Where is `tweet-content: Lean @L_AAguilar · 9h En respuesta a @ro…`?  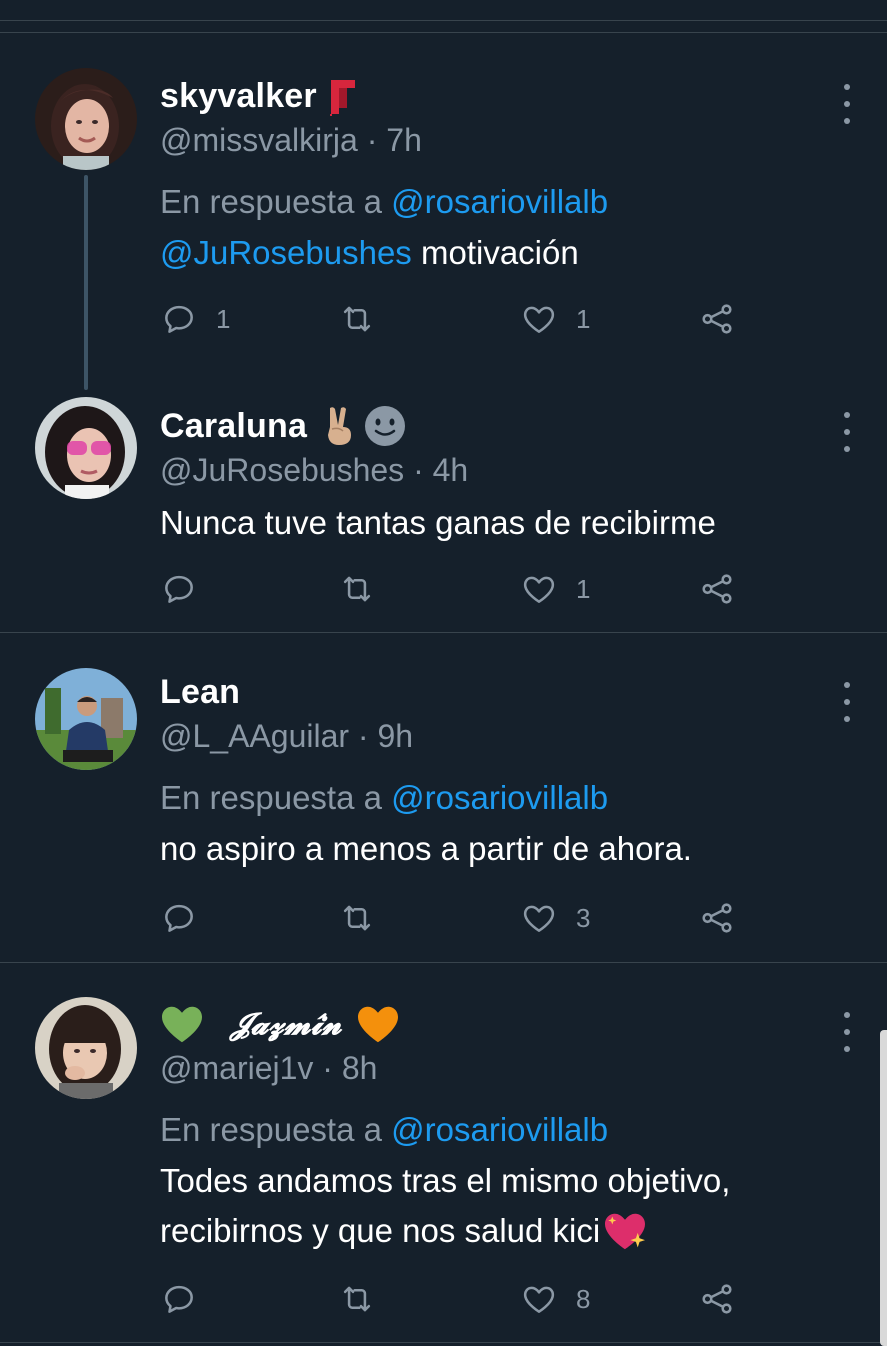
tweet-content: Lean @L_AAguilar · 9h En respuesta a @ro… is located at coordinates (488, 770).